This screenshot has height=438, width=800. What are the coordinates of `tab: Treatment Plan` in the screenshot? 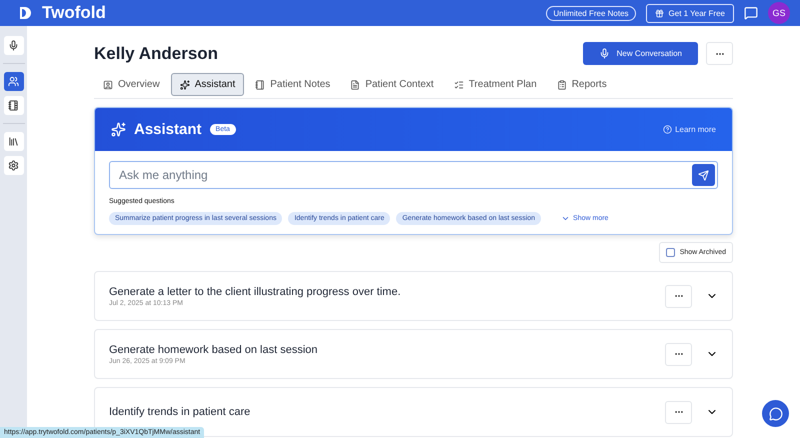 It's located at (495, 84).